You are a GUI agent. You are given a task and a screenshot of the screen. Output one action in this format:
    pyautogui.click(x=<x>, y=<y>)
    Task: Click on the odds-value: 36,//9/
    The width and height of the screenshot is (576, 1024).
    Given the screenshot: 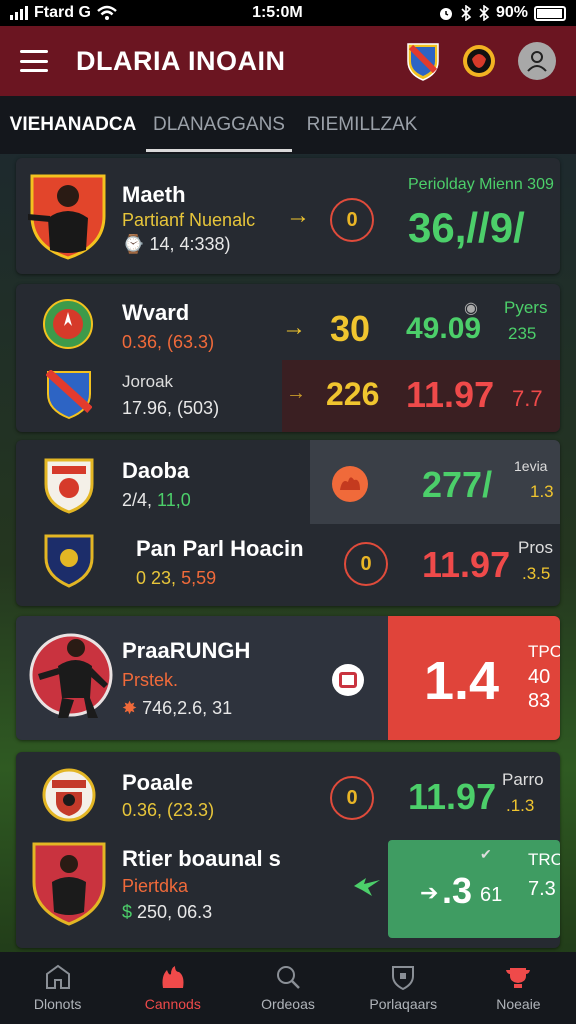 What is the action you would take?
    pyautogui.click(x=466, y=228)
    